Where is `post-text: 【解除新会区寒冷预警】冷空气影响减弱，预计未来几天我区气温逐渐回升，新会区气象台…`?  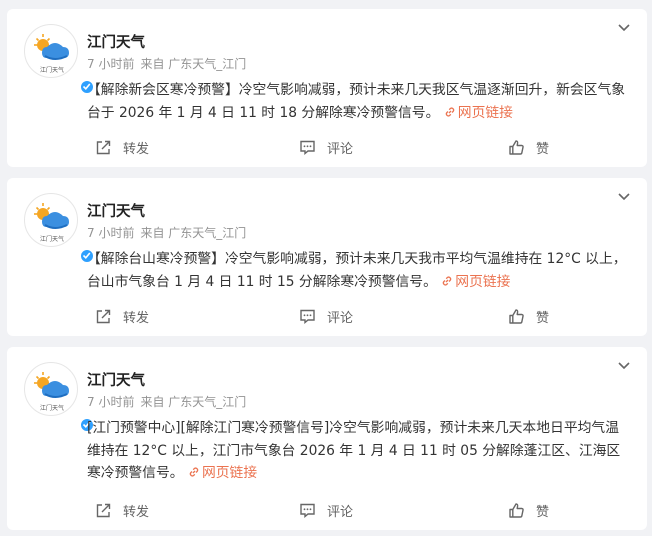
post-text: 【解除新会区寒冷预警】冷空气影响减弱，预计未来几天我区气温逐渐回升，新会区气象台… is located at coordinates (359, 101).